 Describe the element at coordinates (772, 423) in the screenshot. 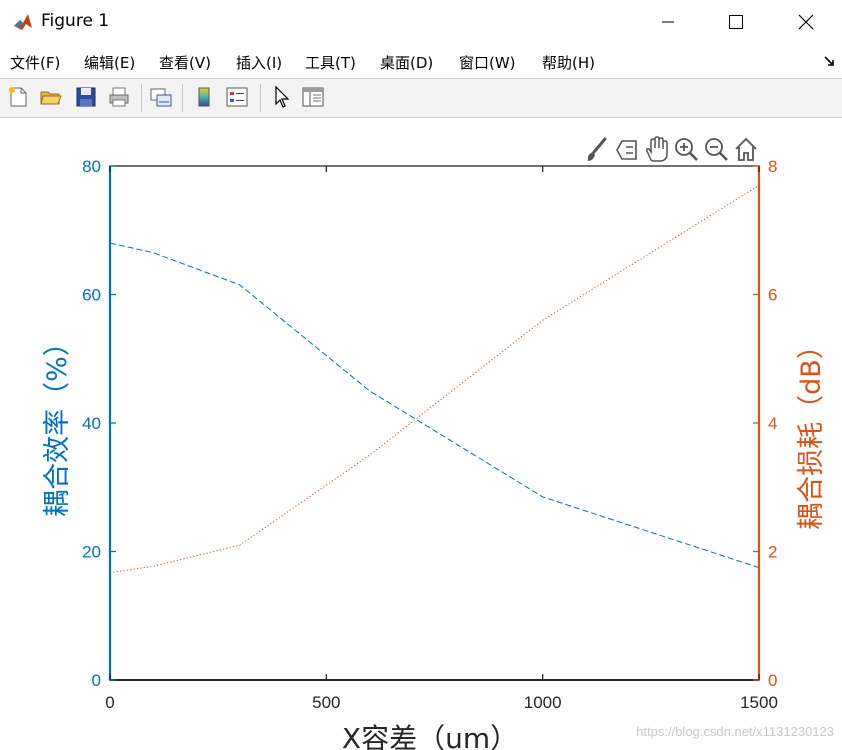

I see `right-y-tick-label: 4` at that location.